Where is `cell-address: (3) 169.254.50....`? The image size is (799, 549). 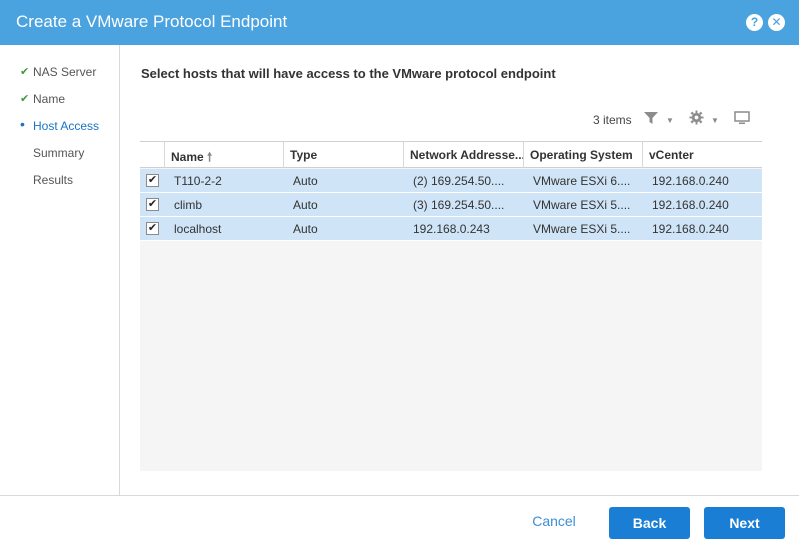 cell-address: (3) 169.254.50.... is located at coordinates (459, 205).